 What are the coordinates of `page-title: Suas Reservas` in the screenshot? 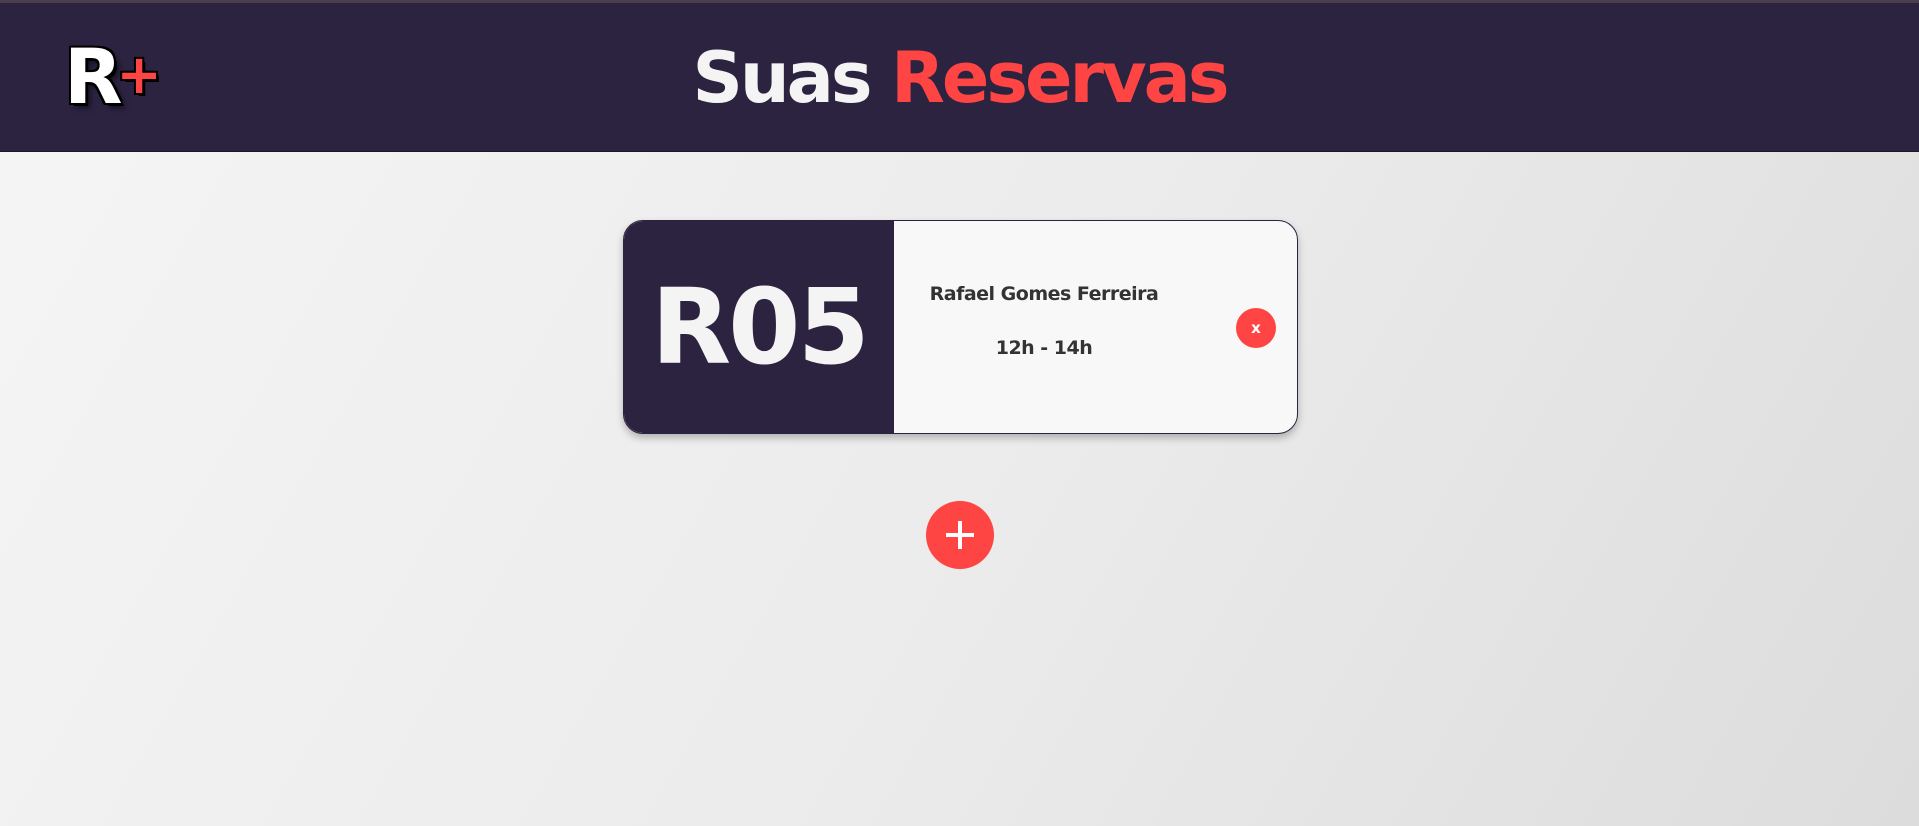 It's located at (959, 78).